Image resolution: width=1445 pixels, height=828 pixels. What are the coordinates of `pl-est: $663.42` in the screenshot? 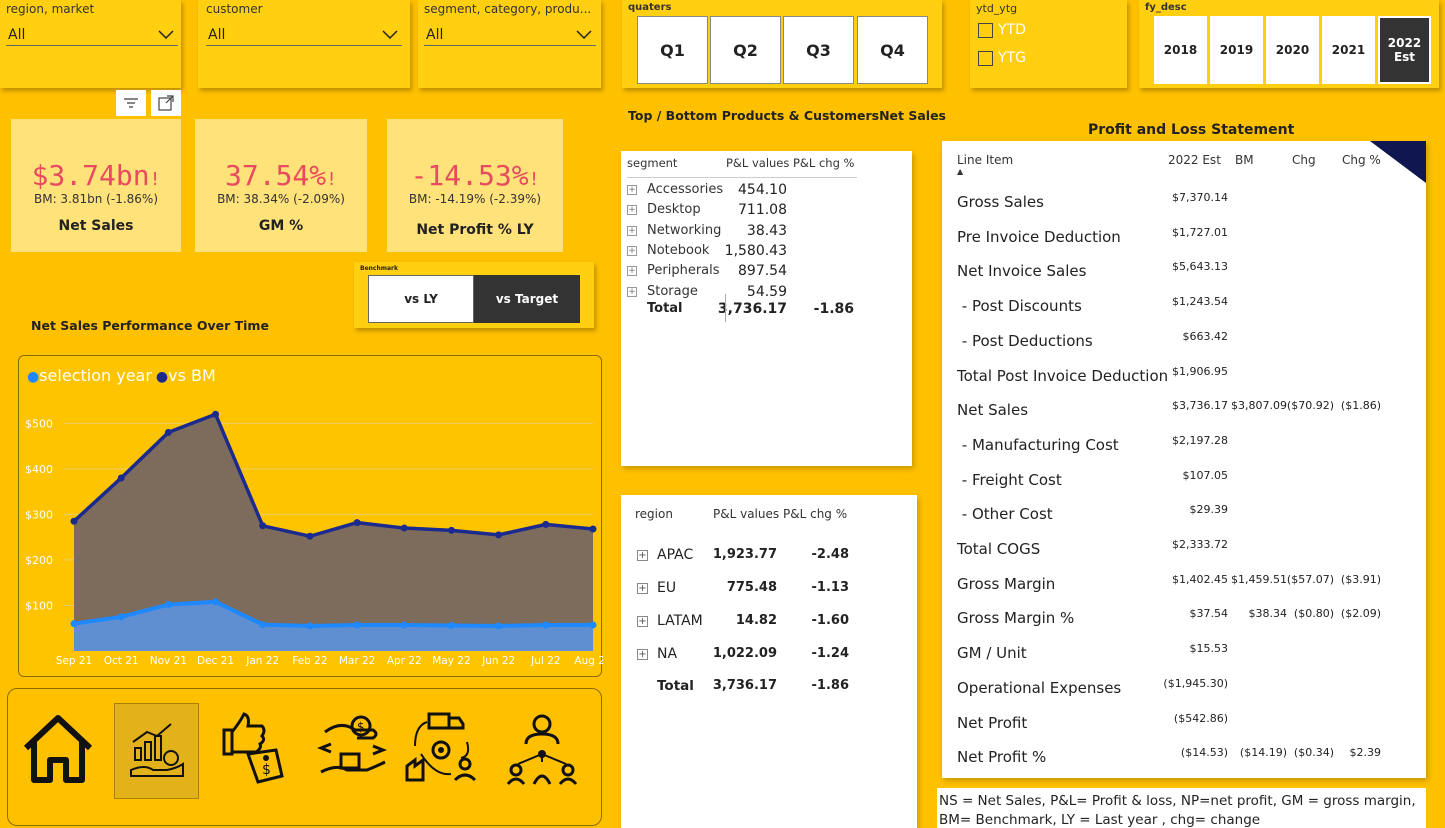 It's located at (1205, 336).